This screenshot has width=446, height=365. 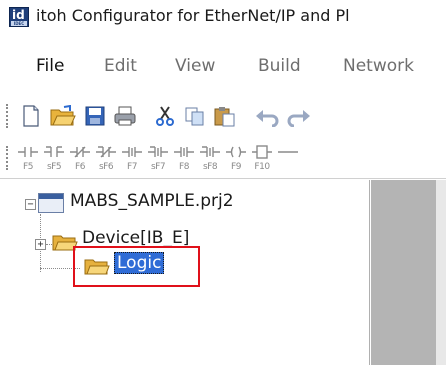 What do you see at coordinates (19, 17) in the screenshot?
I see `app-logo-icon: id IDEC` at bounding box center [19, 17].